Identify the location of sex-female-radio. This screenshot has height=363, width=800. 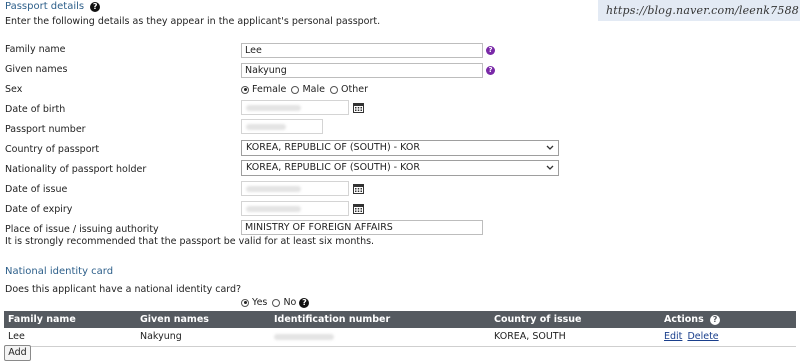
(245, 89).